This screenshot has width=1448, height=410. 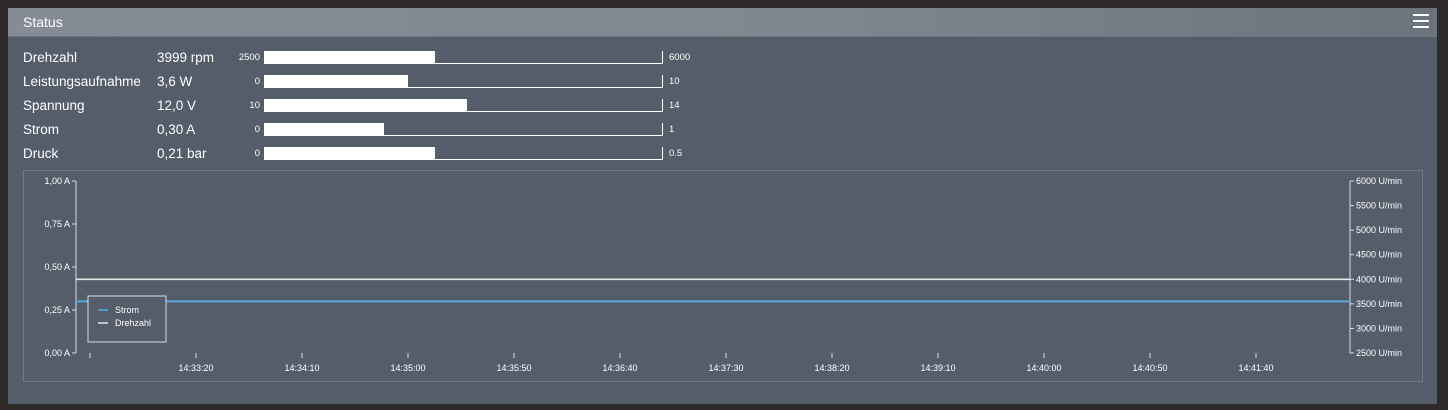 What do you see at coordinates (57, 267) in the screenshot?
I see `y-left-tick-label: 0,50 A` at bounding box center [57, 267].